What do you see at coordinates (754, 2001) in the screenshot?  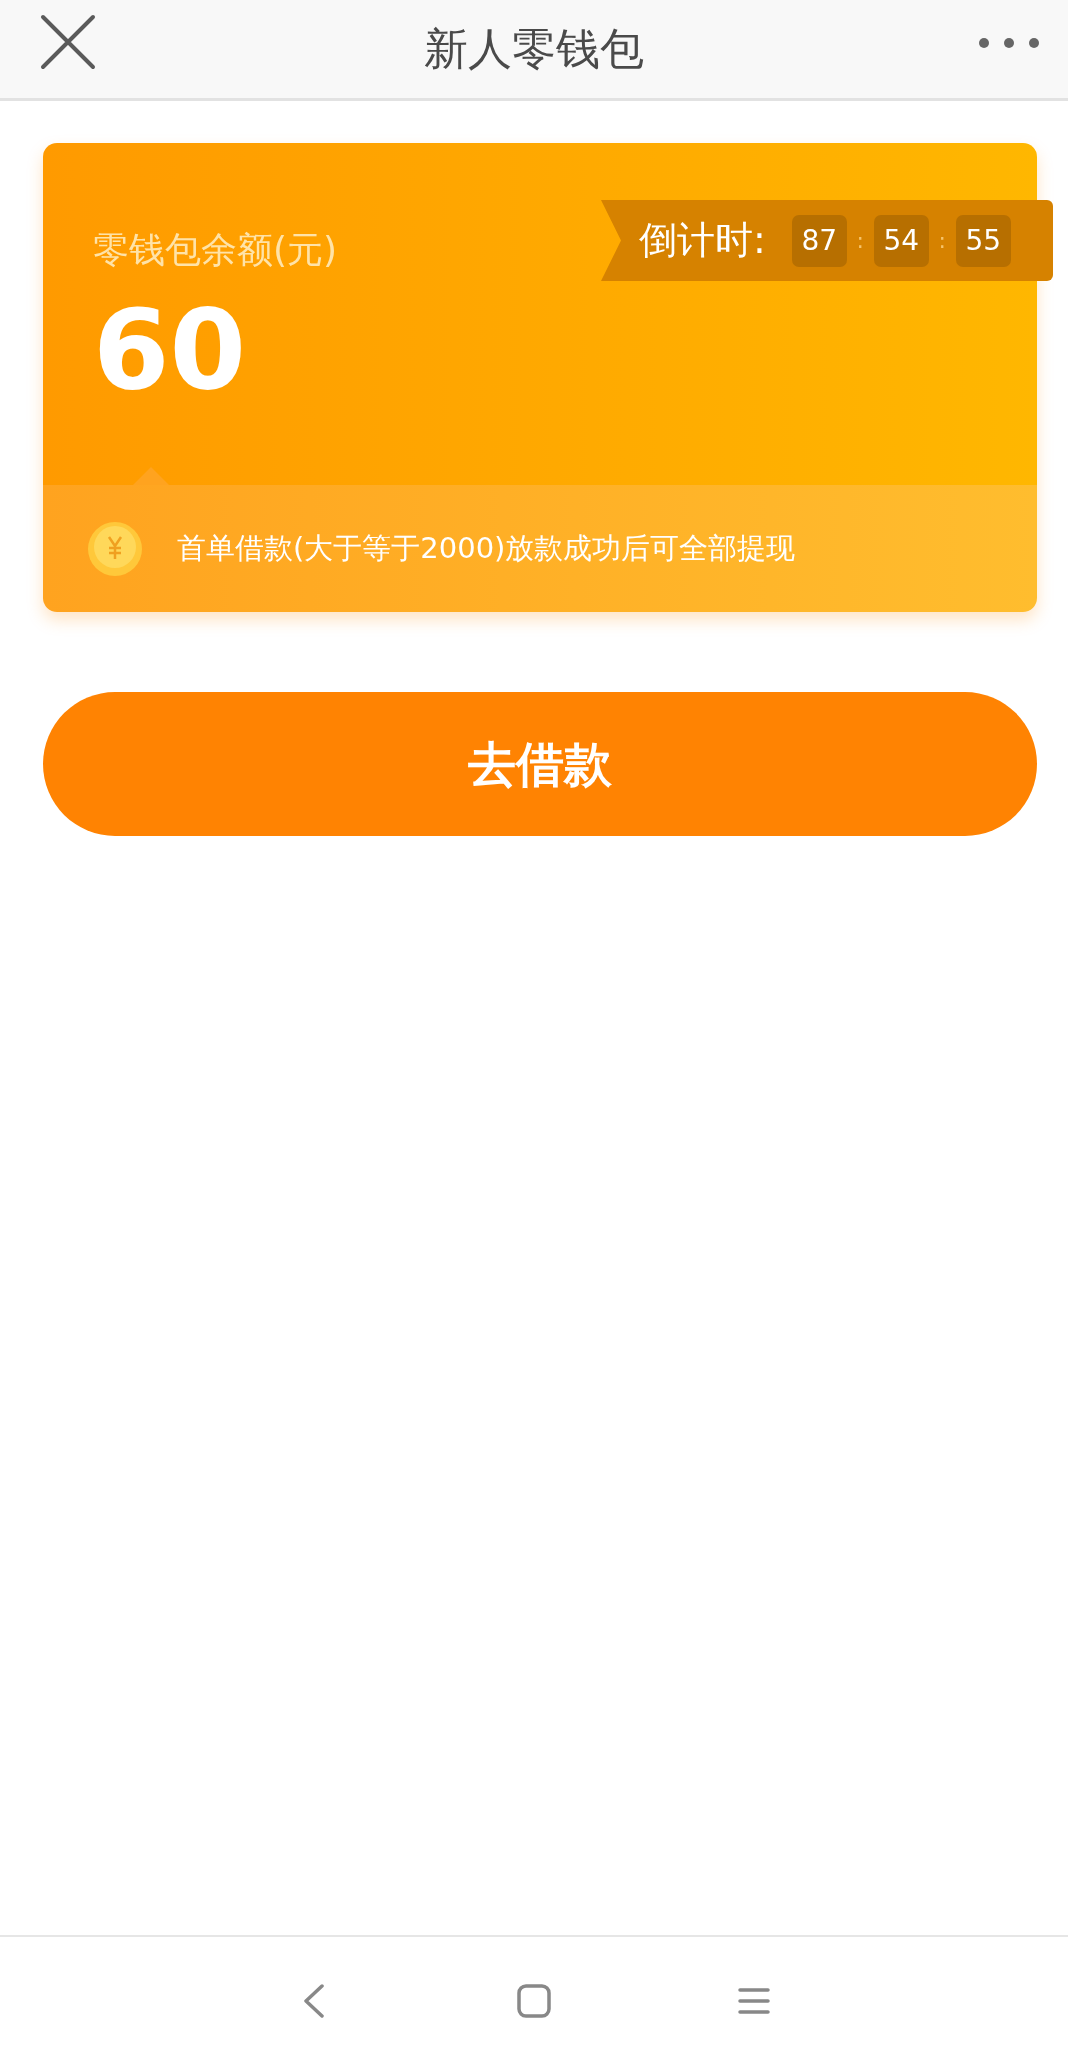 I see `menu-icon` at bounding box center [754, 2001].